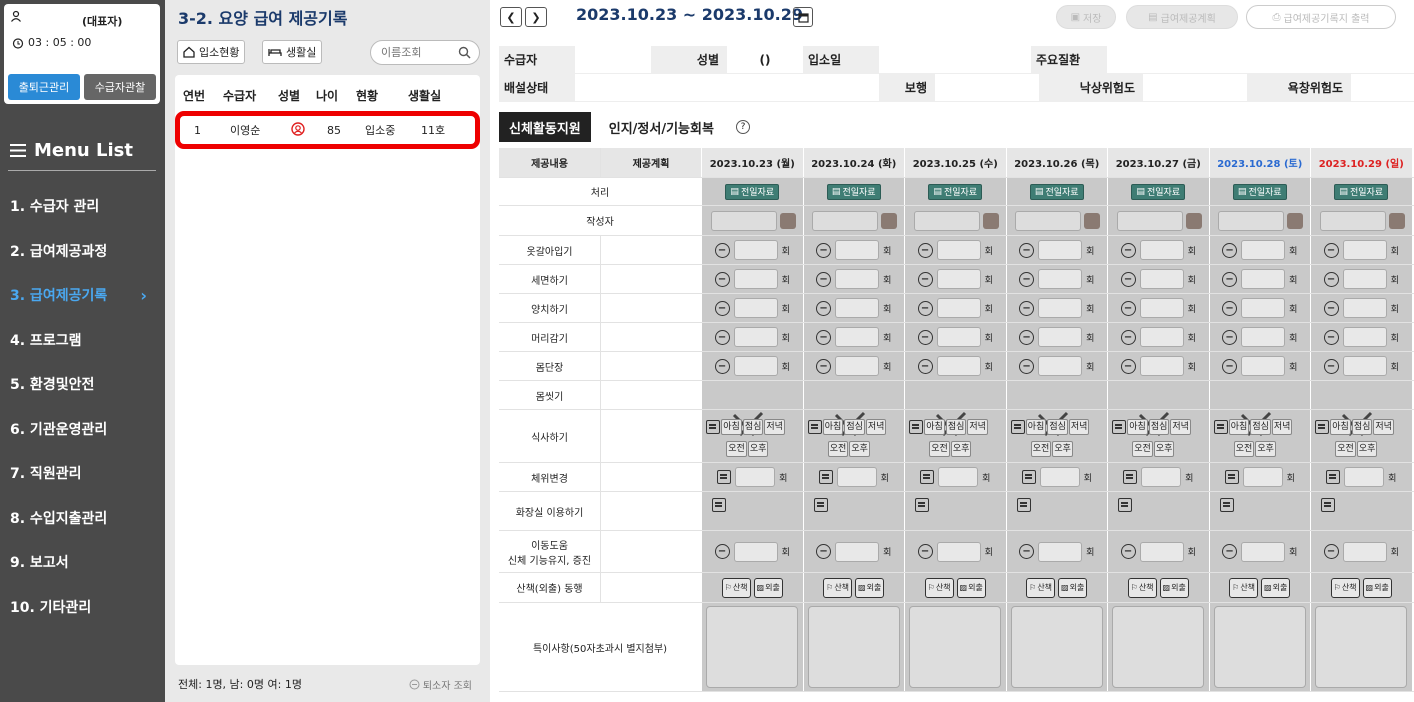 This screenshot has width=1414, height=702. I want to click on next-week-button: ❯, so click(536, 17).